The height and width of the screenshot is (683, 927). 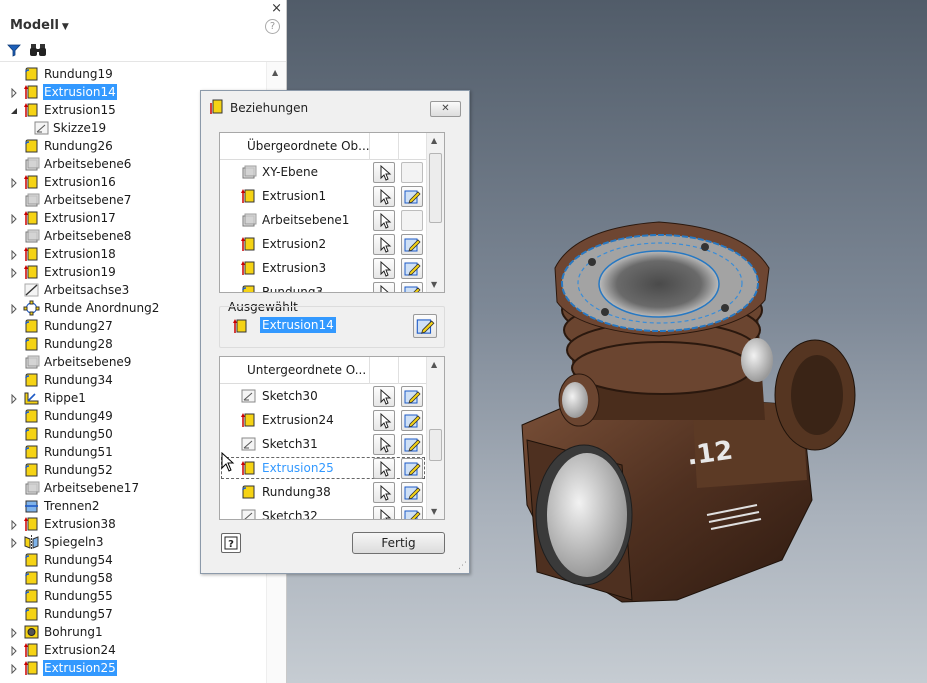 I want to click on relationship-row: Extrusion1, so click(x=323, y=196).